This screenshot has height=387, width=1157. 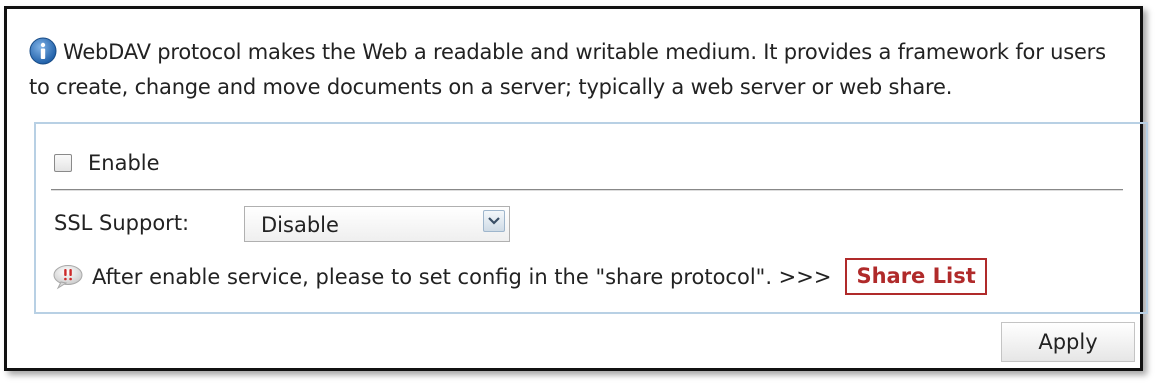 What do you see at coordinates (68, 276) in the screenshot?
I see `warning-bubble-icon` at bounding box center [68, 276].